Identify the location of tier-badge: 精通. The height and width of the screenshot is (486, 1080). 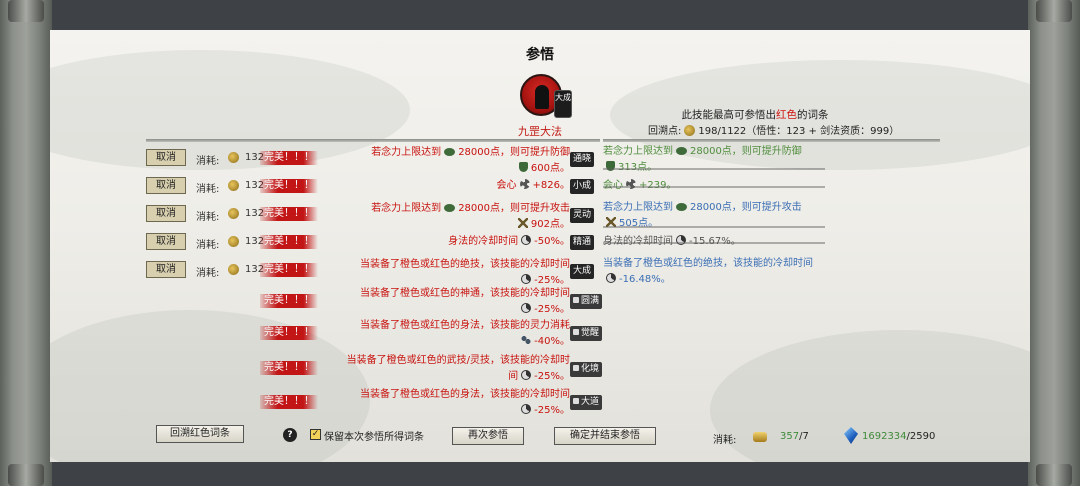
(582, 242).